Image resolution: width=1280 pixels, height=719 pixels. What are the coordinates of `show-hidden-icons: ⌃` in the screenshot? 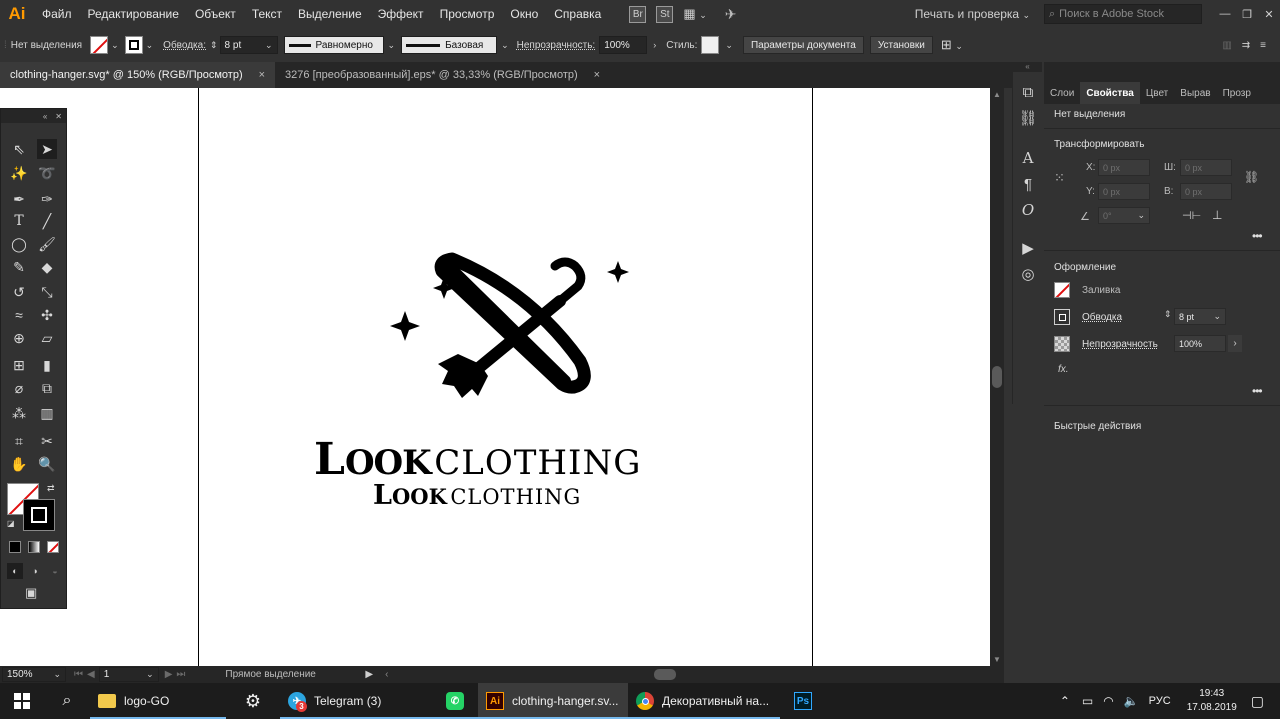 It's located at (1065, 701).